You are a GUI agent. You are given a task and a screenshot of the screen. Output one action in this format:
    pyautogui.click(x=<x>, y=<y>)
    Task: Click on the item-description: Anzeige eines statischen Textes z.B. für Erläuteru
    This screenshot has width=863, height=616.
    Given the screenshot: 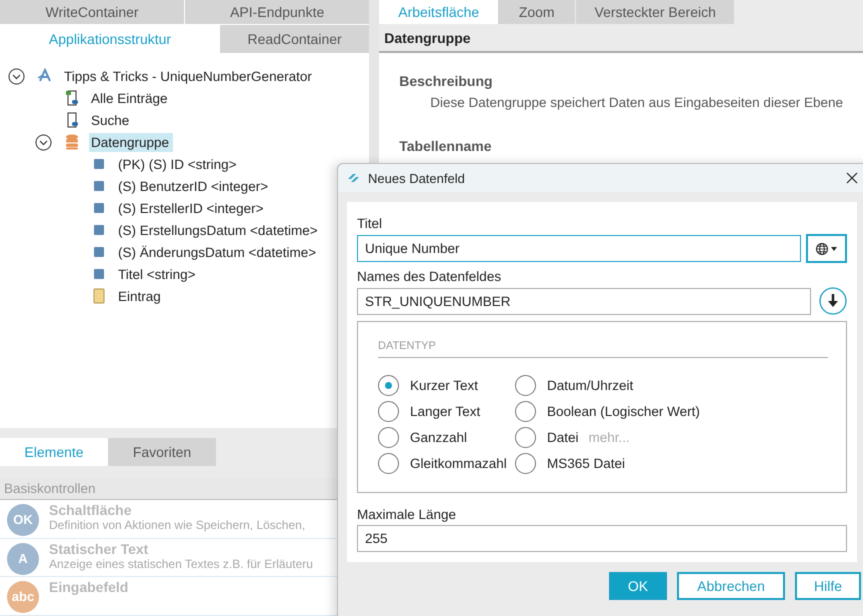 What is the action you would take?
    pyautogui.click(x=181, y=563)
    